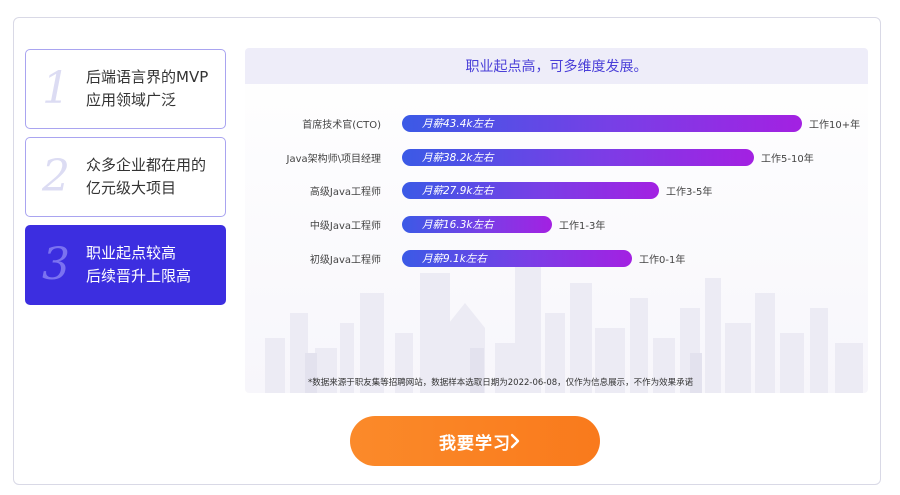 This screenshot has width=900, height=495. What do you see at coordinates (138, 265) in the screenshot?
I see `tab-text: 职业起点较高 后续晋升上限高` at bounding box center [138, 265].